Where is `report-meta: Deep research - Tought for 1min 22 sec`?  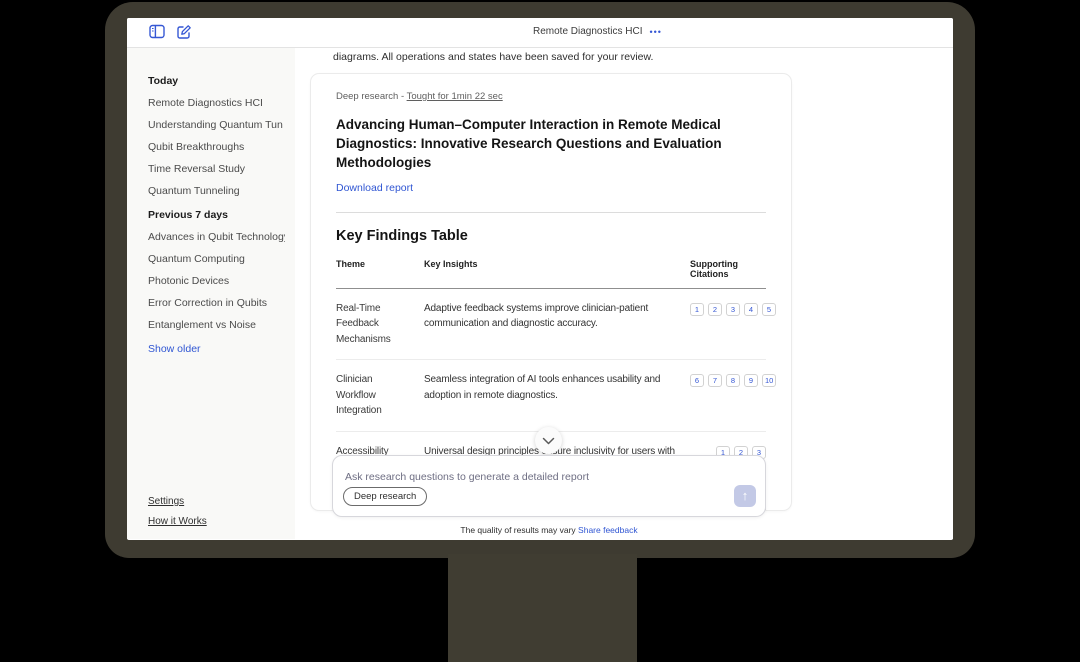 report-meta: Deep research - Tought for 1min 22 sec is located at coordinates (551, 96).